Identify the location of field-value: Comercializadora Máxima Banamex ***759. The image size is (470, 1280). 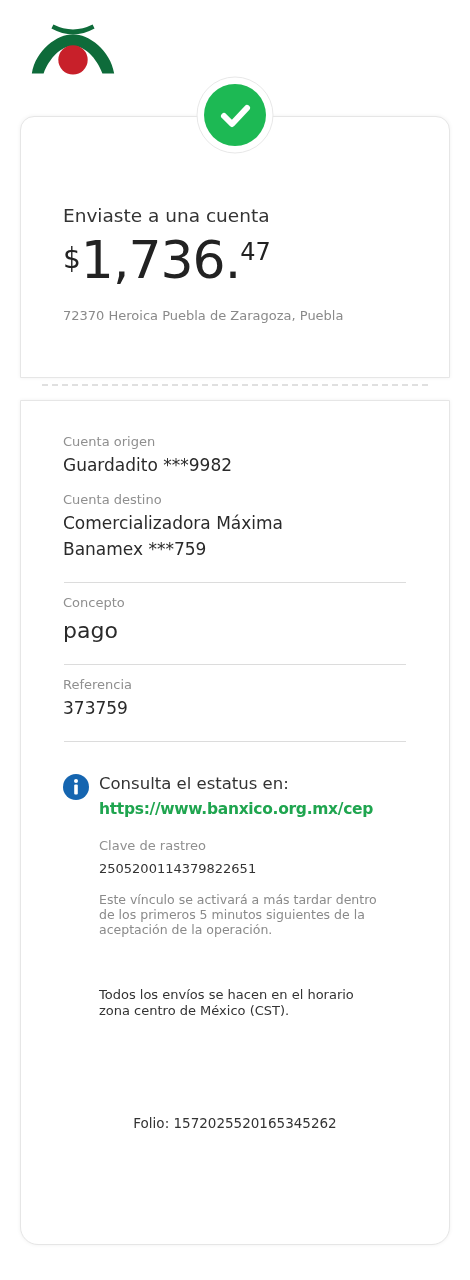
(174, 536).